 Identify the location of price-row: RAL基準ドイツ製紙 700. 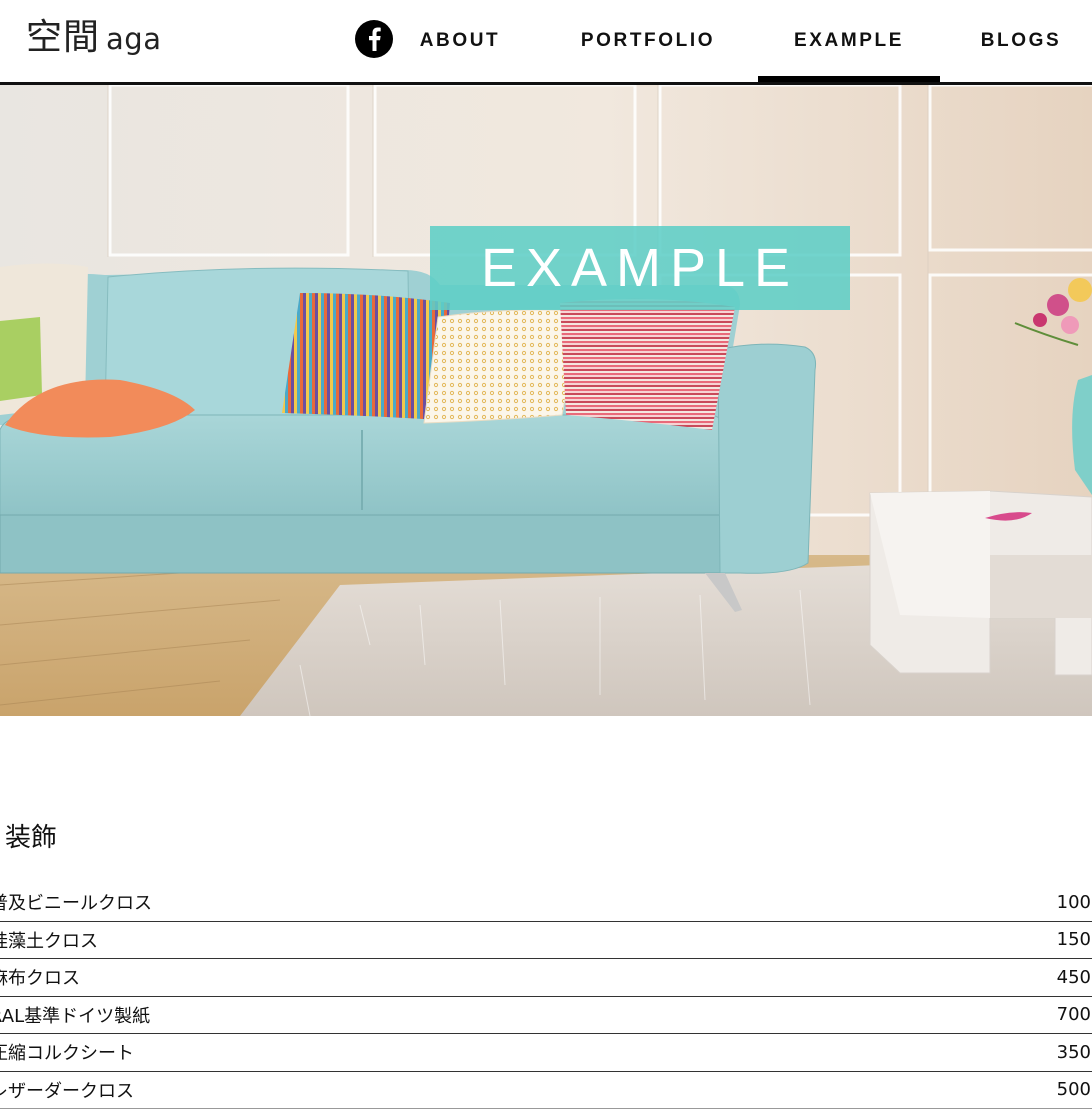
(546, 1015).